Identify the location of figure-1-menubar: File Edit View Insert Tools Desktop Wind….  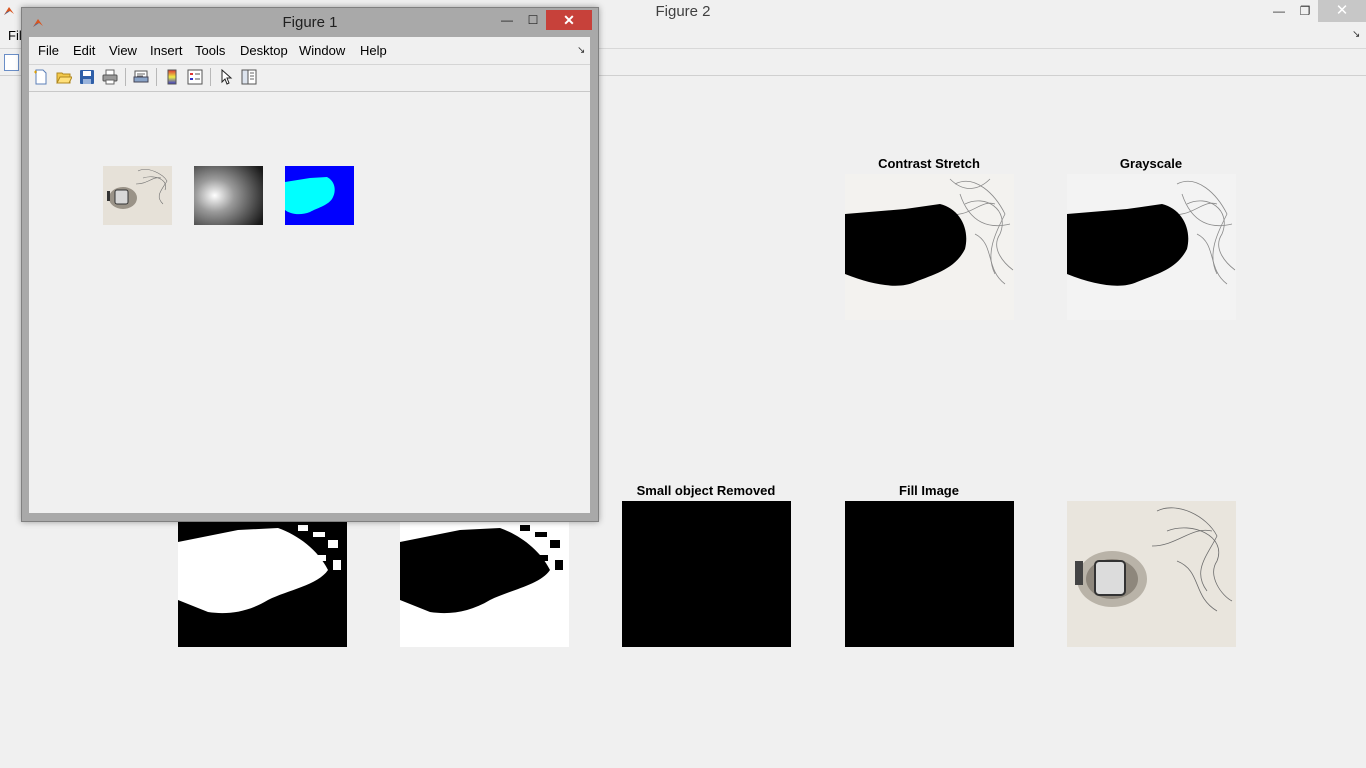
(309, 50).